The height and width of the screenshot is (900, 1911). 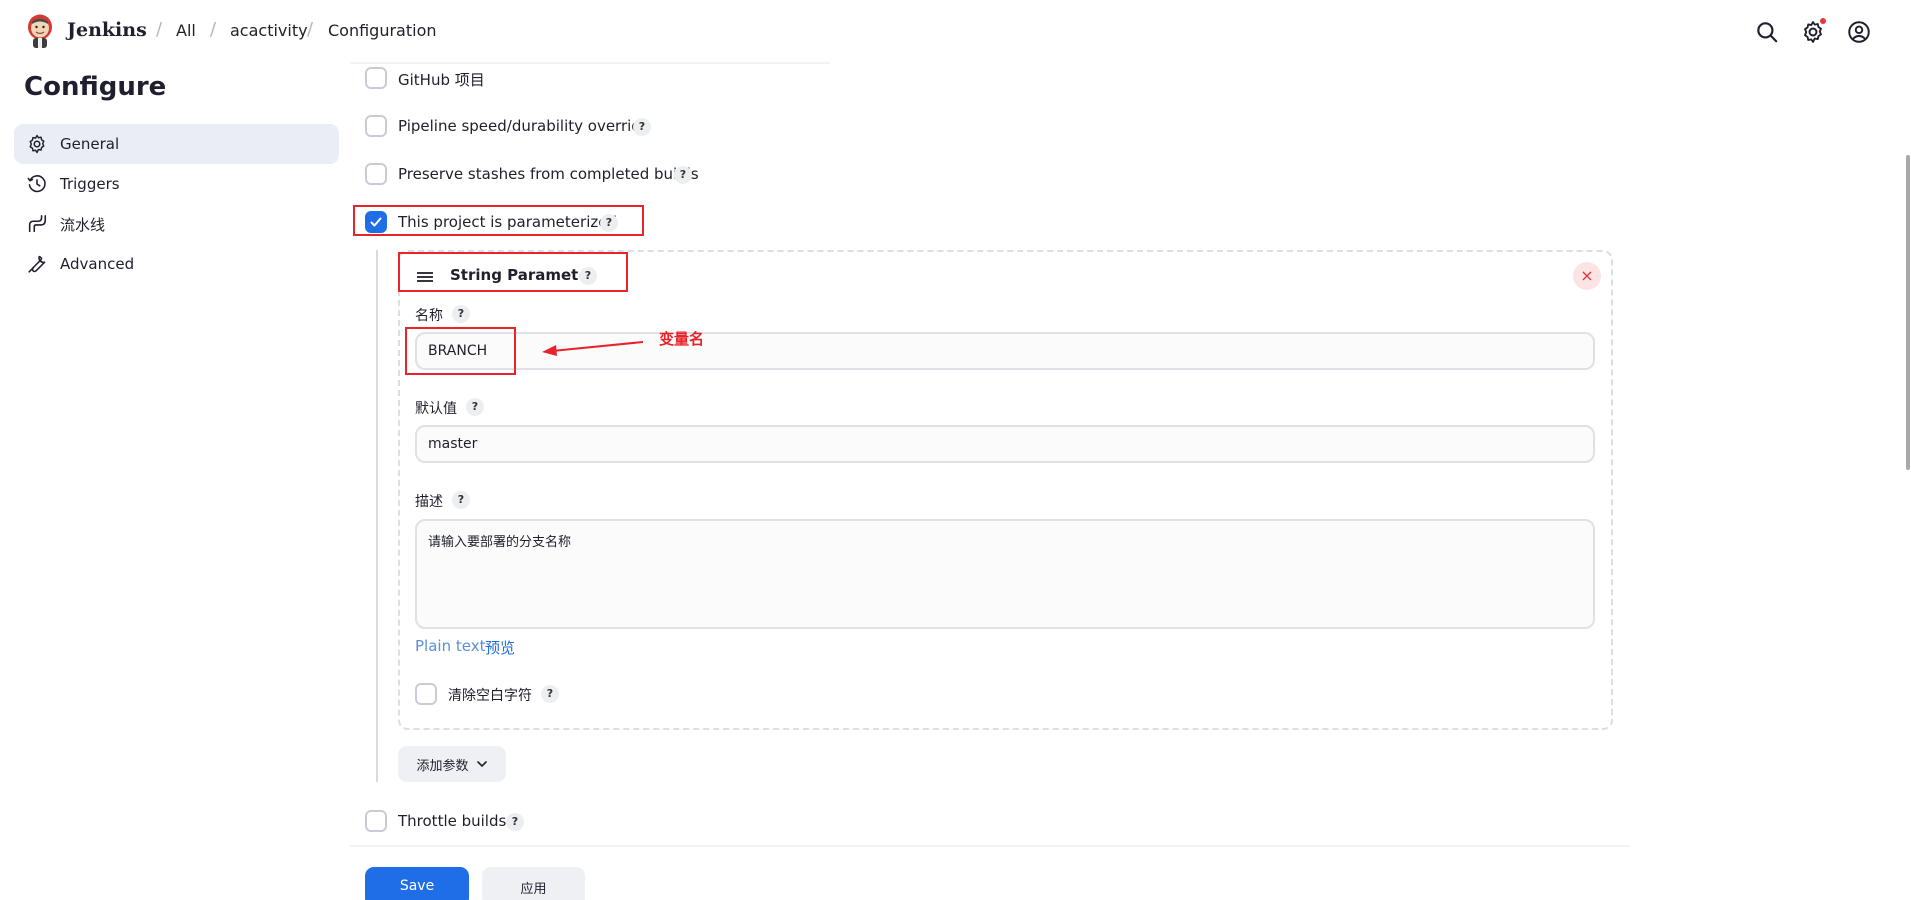 I want to click on breadcrumb-job: acactivity, so click(x=269, y=30).